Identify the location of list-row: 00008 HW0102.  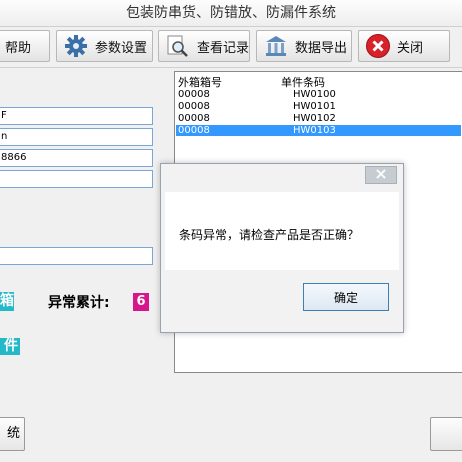
(318, 118).